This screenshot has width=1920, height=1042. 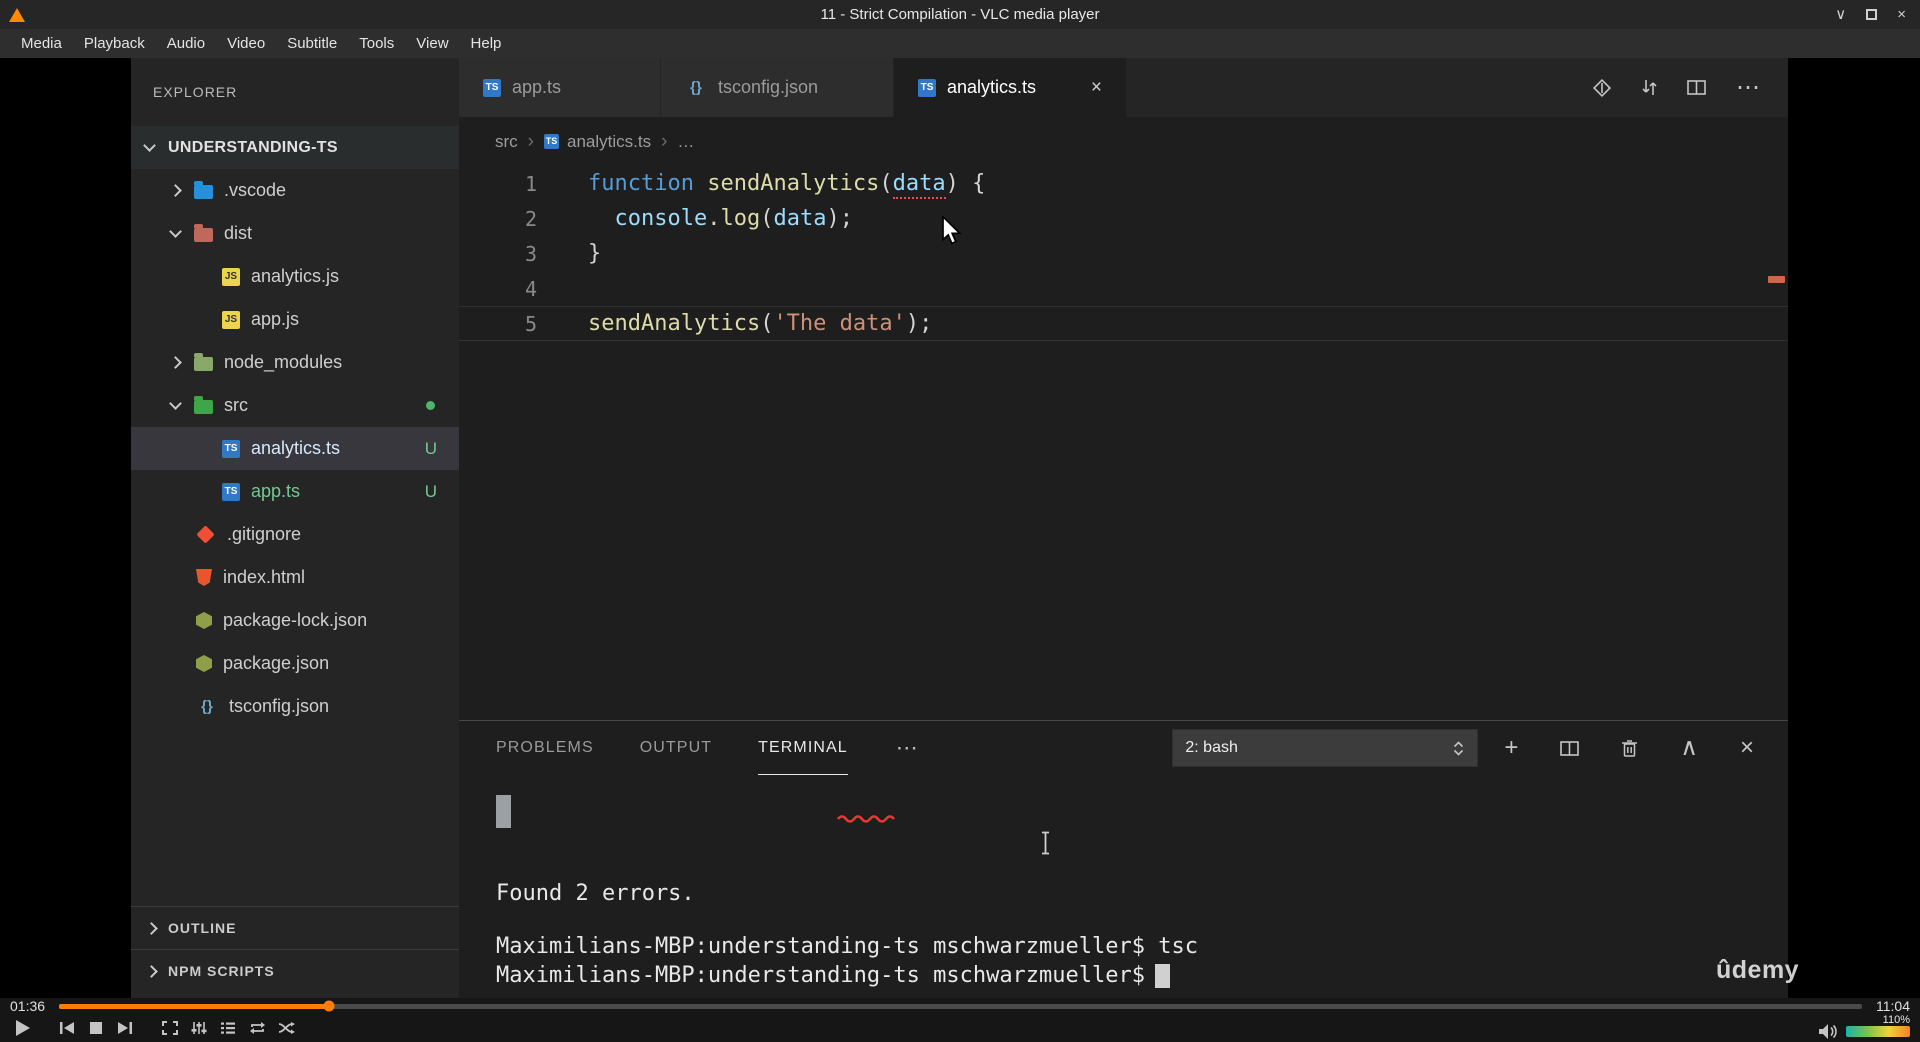 What do you see at coordinates (205, 534) in the screenshot?
I see `git-icon` at bounding box center [205, 534].